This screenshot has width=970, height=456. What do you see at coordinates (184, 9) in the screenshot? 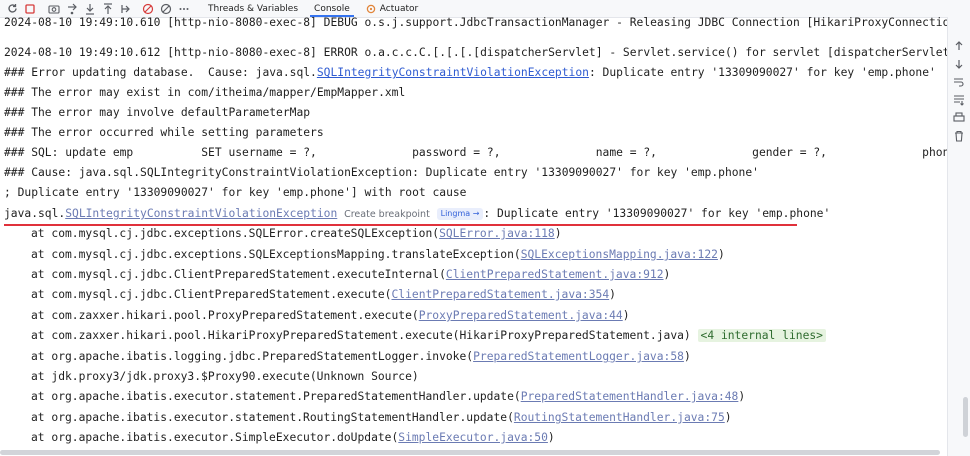
I see `more-icon` at bounding box center [184, 9].